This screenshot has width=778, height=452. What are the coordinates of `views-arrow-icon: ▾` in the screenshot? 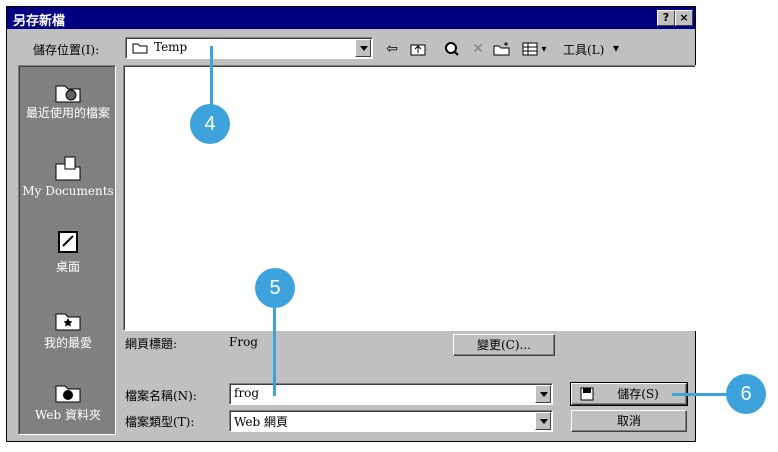 It's located at (544, 49).